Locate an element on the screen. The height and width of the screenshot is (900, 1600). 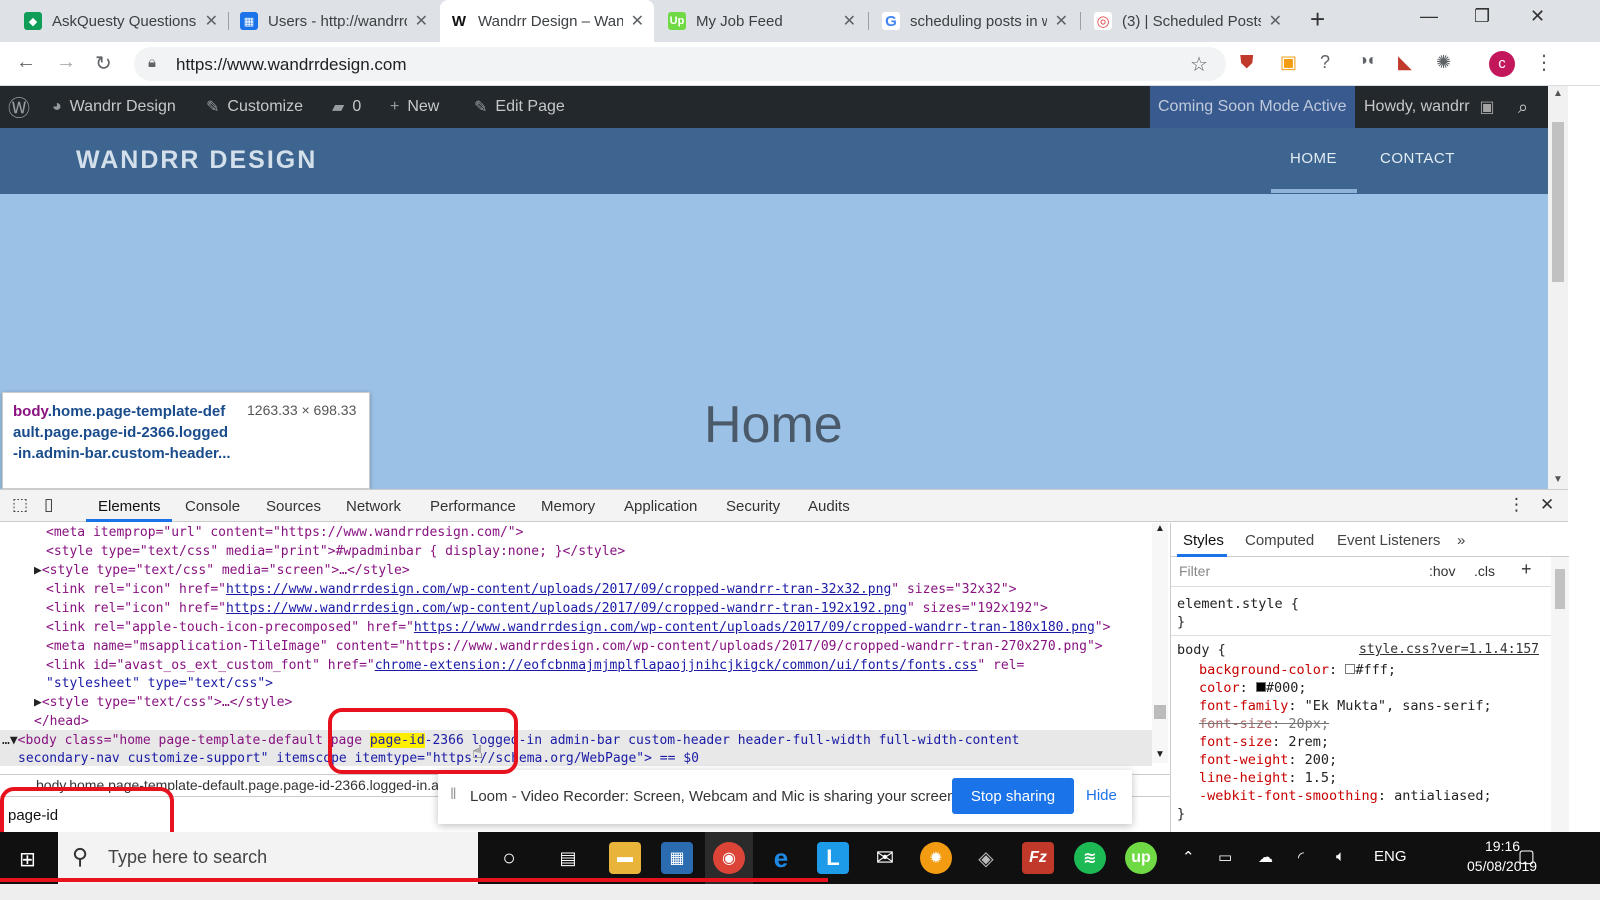
extension-glasses-icon: ◑◐ is located at coordinates (1367, 61).